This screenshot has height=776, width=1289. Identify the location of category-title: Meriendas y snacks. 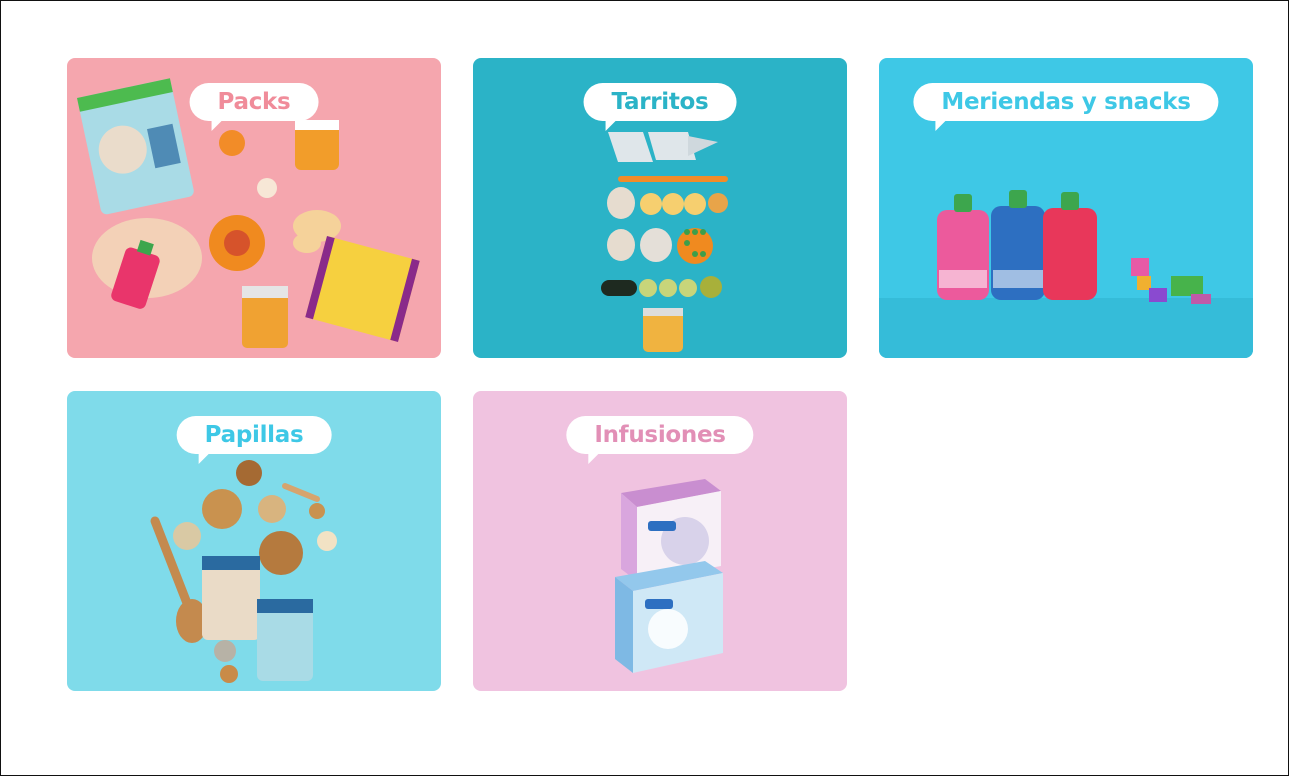
(1066, 107).